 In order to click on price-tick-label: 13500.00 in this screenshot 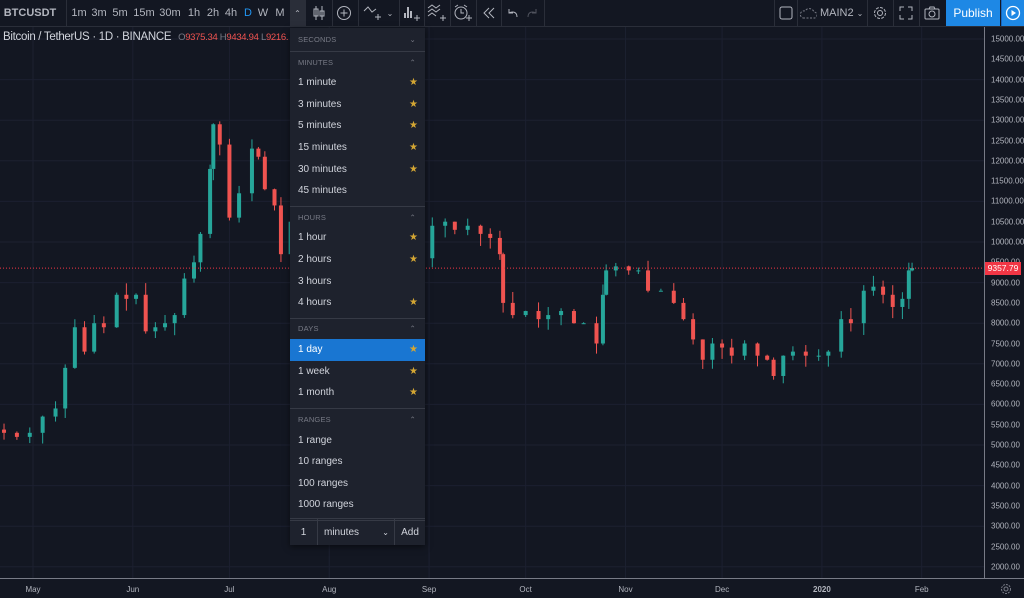, I will do `click(1007, 100)`.